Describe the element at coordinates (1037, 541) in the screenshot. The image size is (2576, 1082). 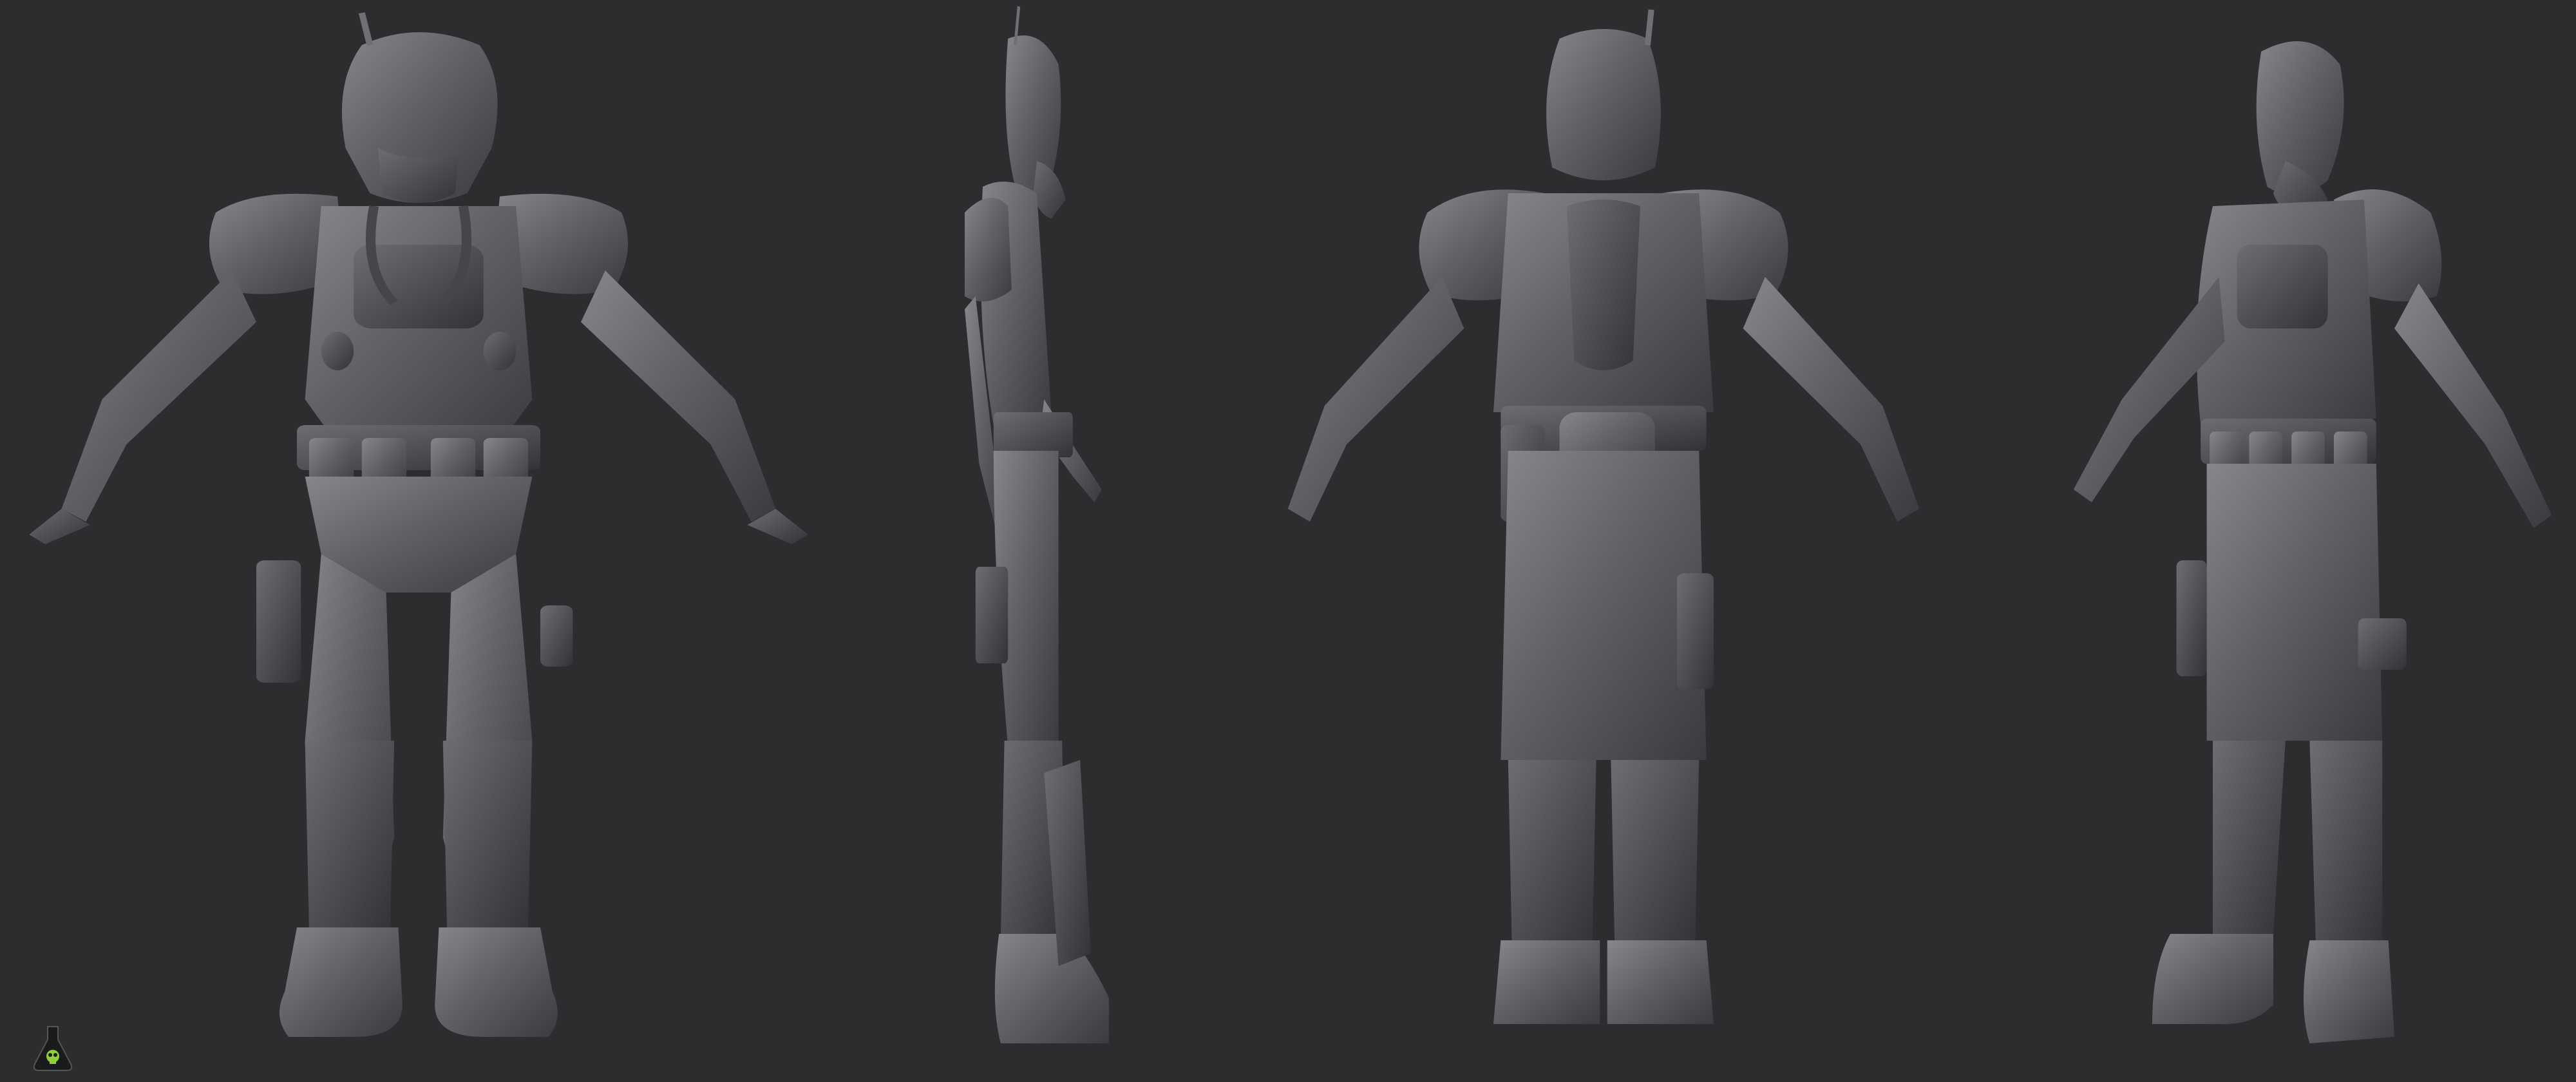
I see `side-view-sculpt` at that location.